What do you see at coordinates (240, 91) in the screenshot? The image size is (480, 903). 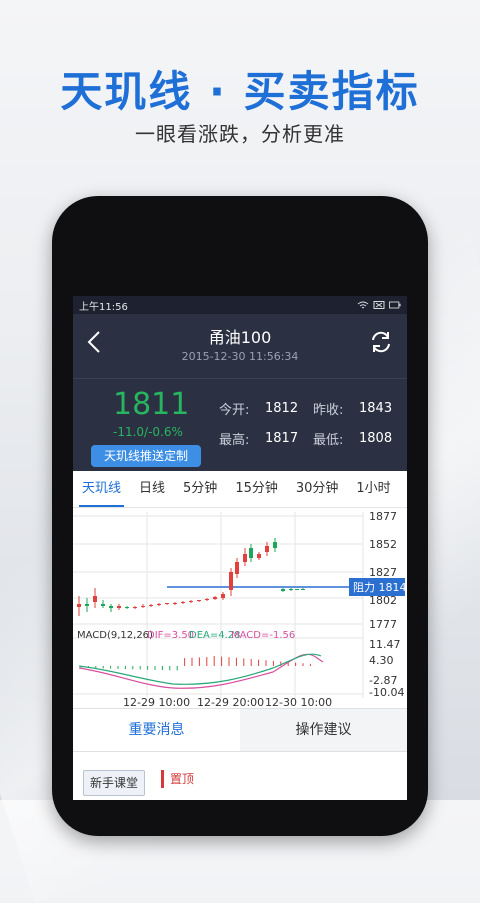 I see `promo-headline: 天玑线 · 买卖指标` at bounding box center [240, 91].